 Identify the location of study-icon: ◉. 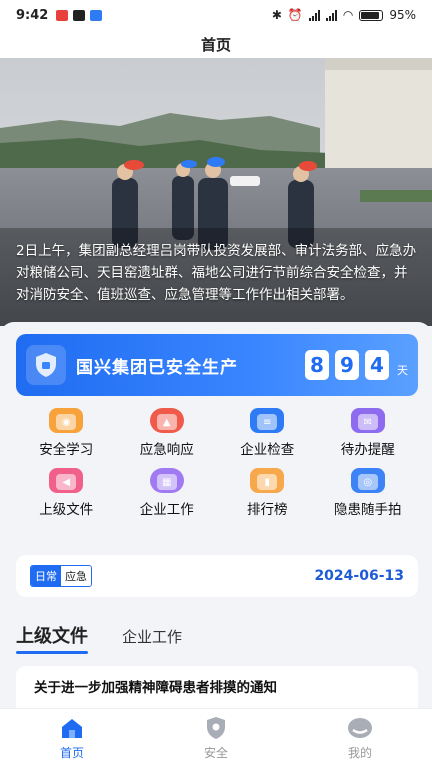
(66, 420).